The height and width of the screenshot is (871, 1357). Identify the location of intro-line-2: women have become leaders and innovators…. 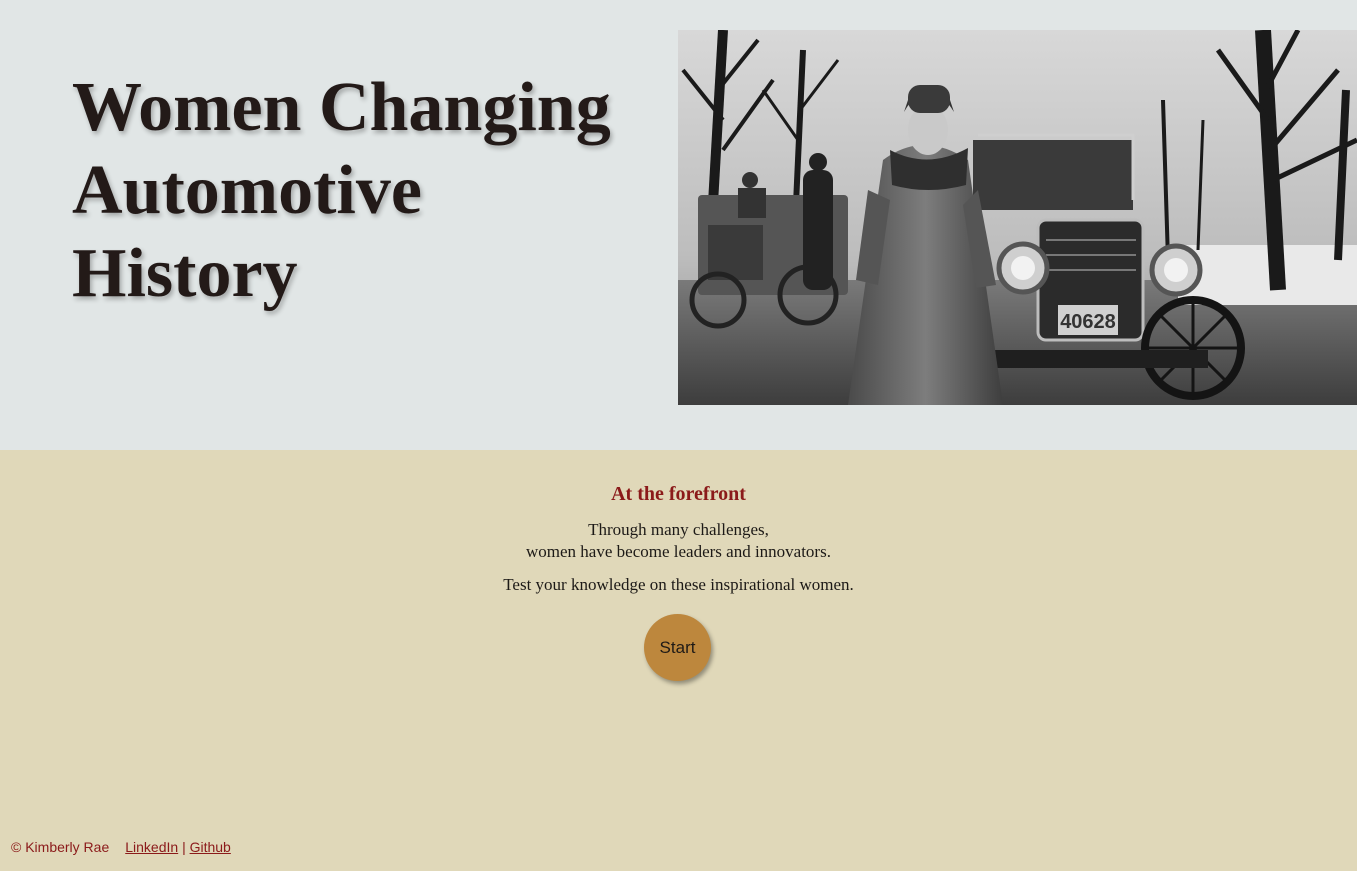
(678, 551).